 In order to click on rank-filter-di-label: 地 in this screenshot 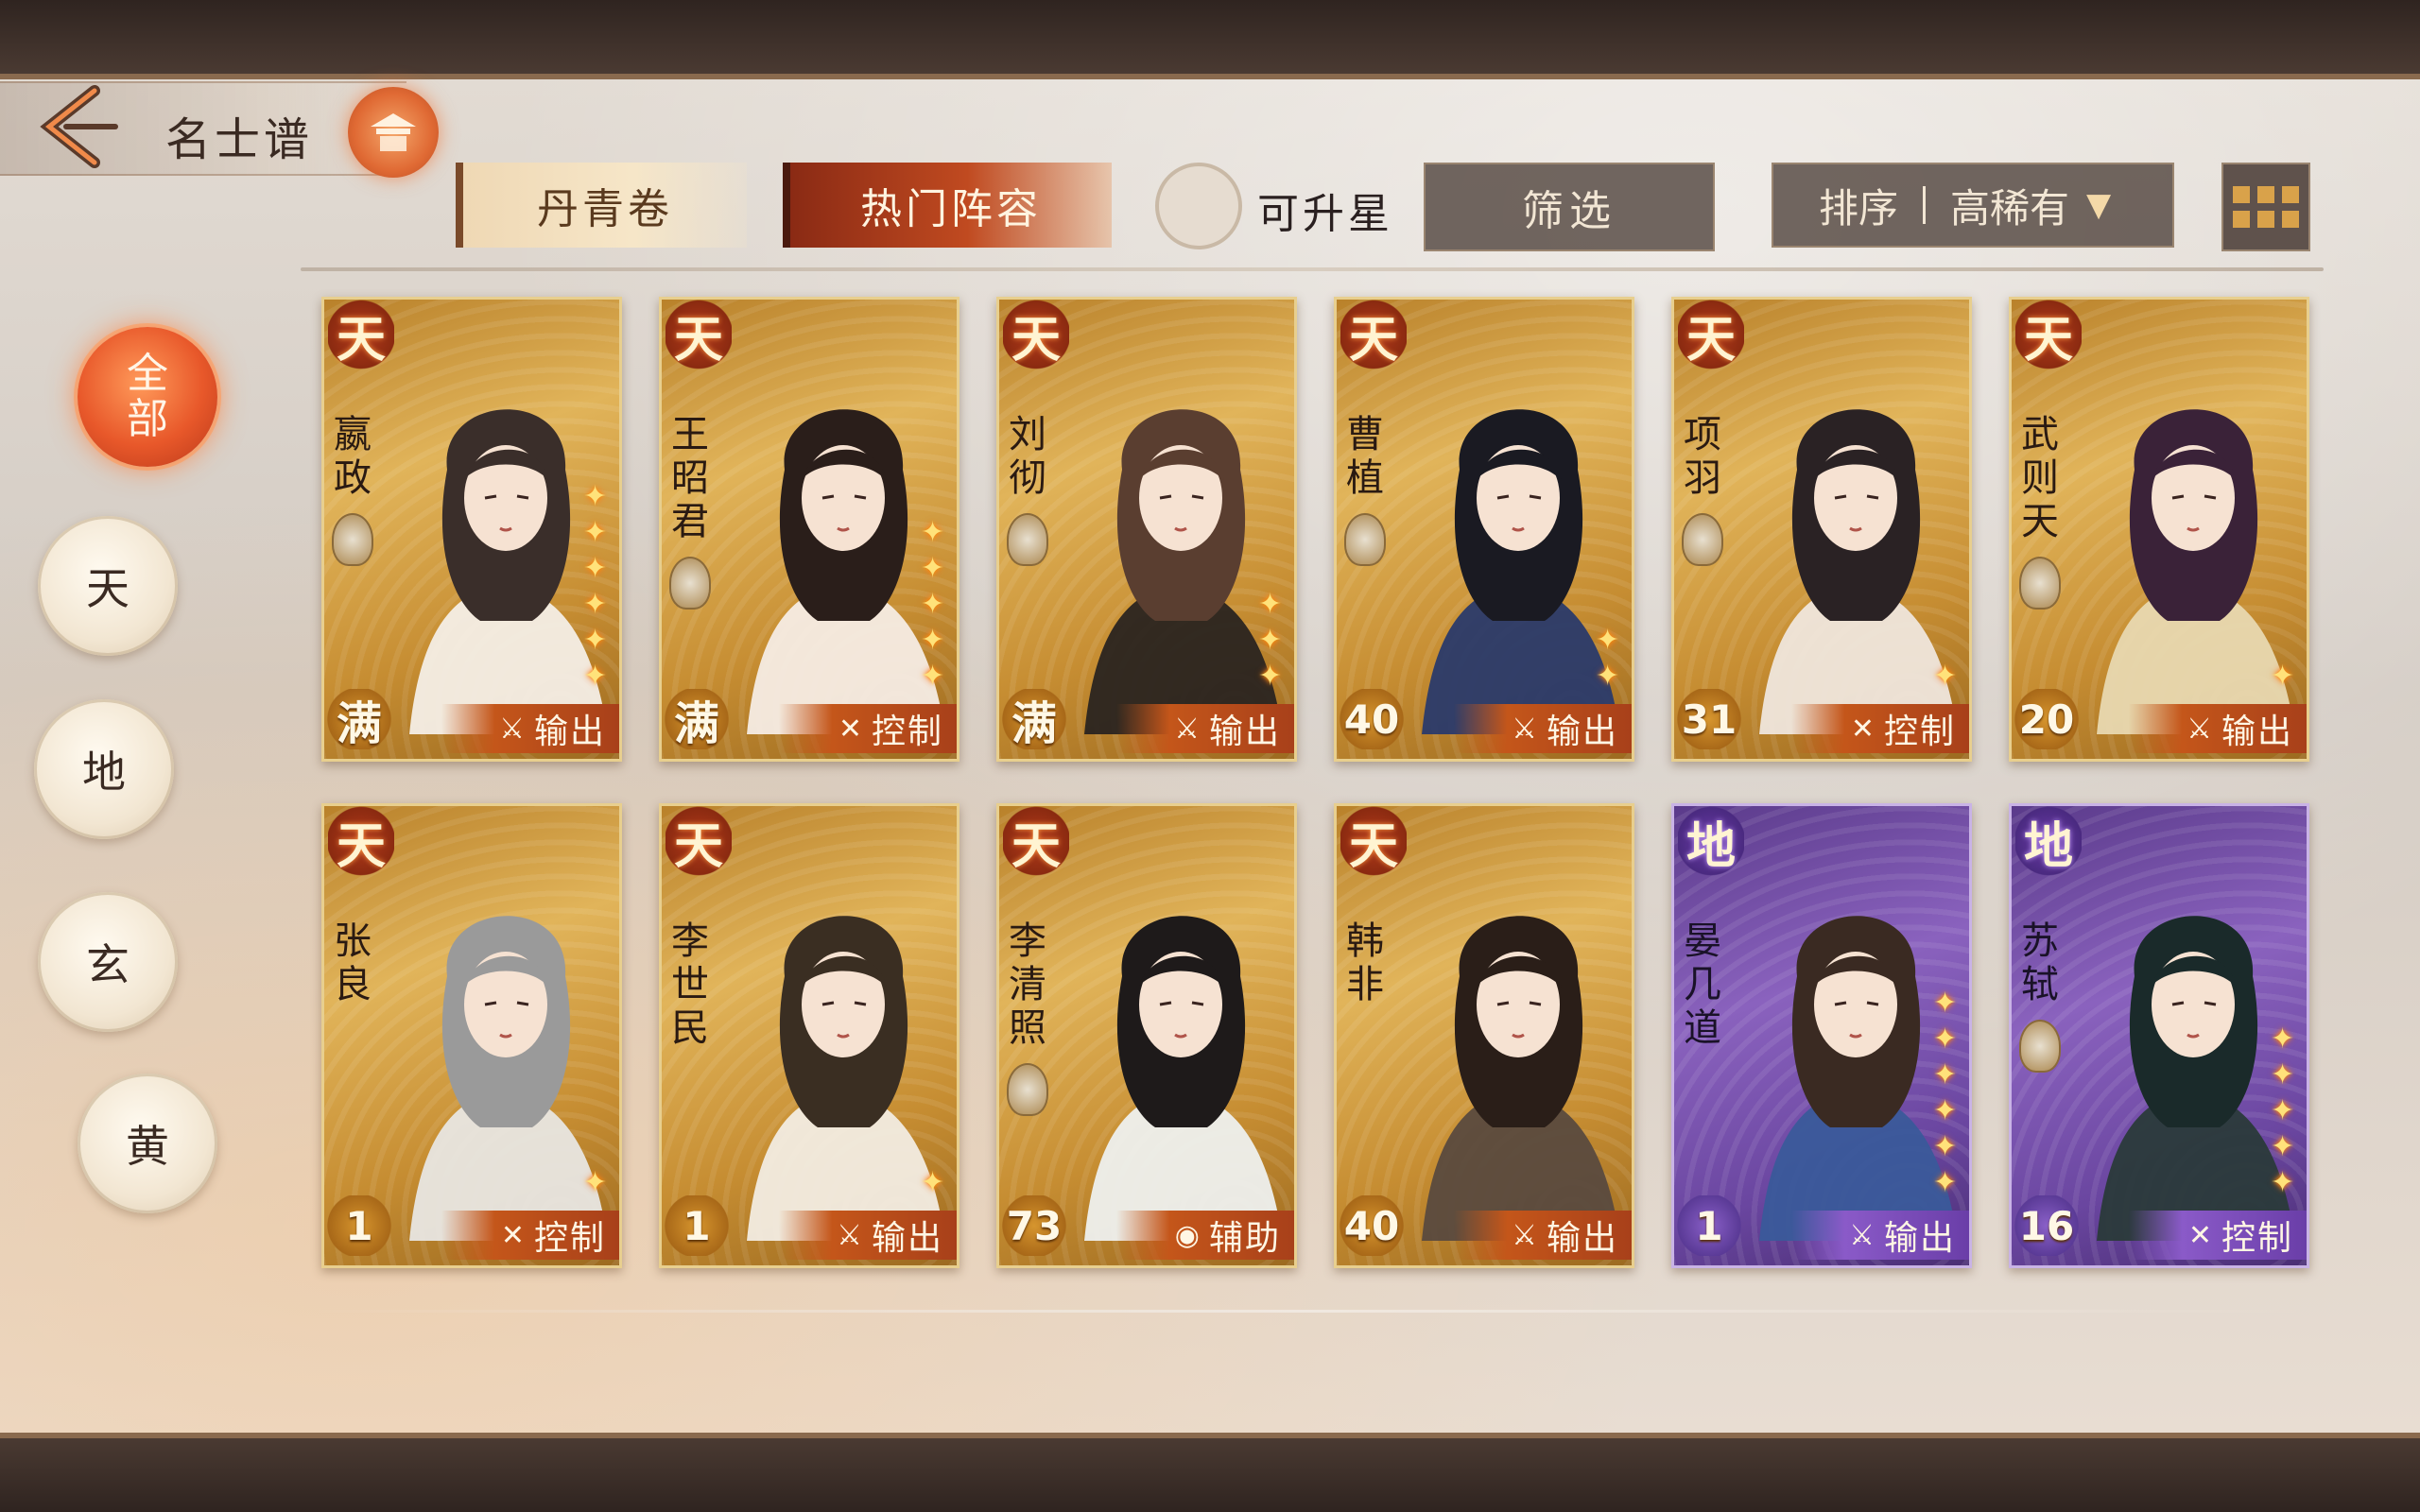, I will do `click(104, 772)`.